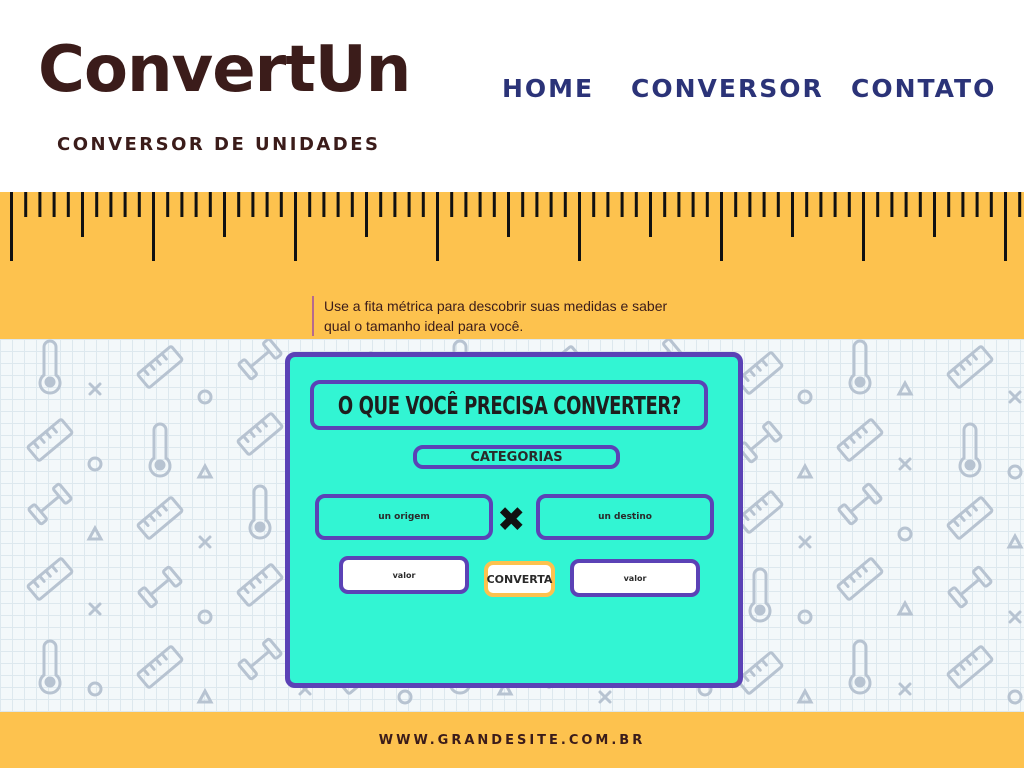  I want to click on value-output-field: valor, so click(635, 578).